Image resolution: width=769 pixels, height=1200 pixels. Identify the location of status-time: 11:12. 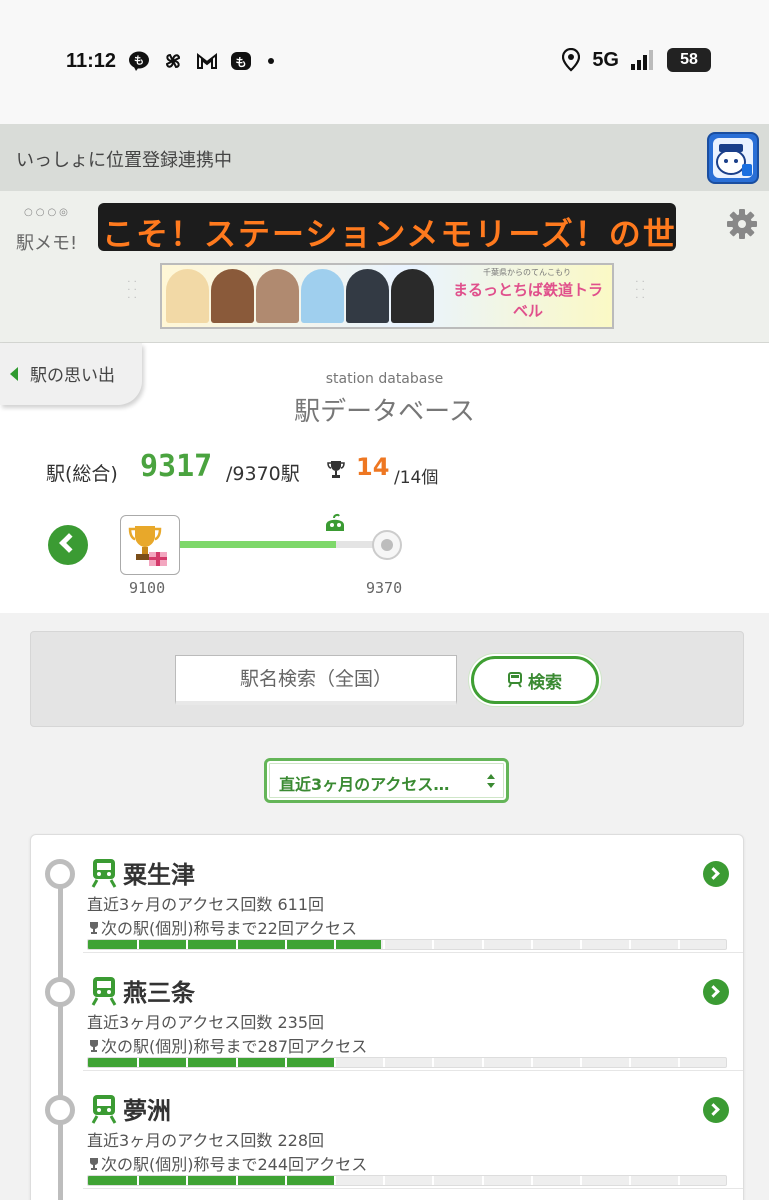
(91, 61).